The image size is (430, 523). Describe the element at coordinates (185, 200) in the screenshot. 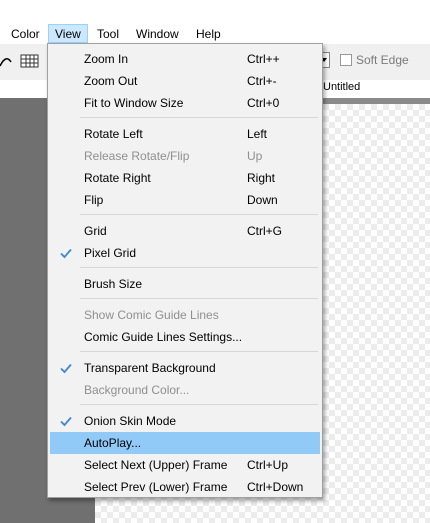

I see `menu-item-flip: Flip Down` at that location.